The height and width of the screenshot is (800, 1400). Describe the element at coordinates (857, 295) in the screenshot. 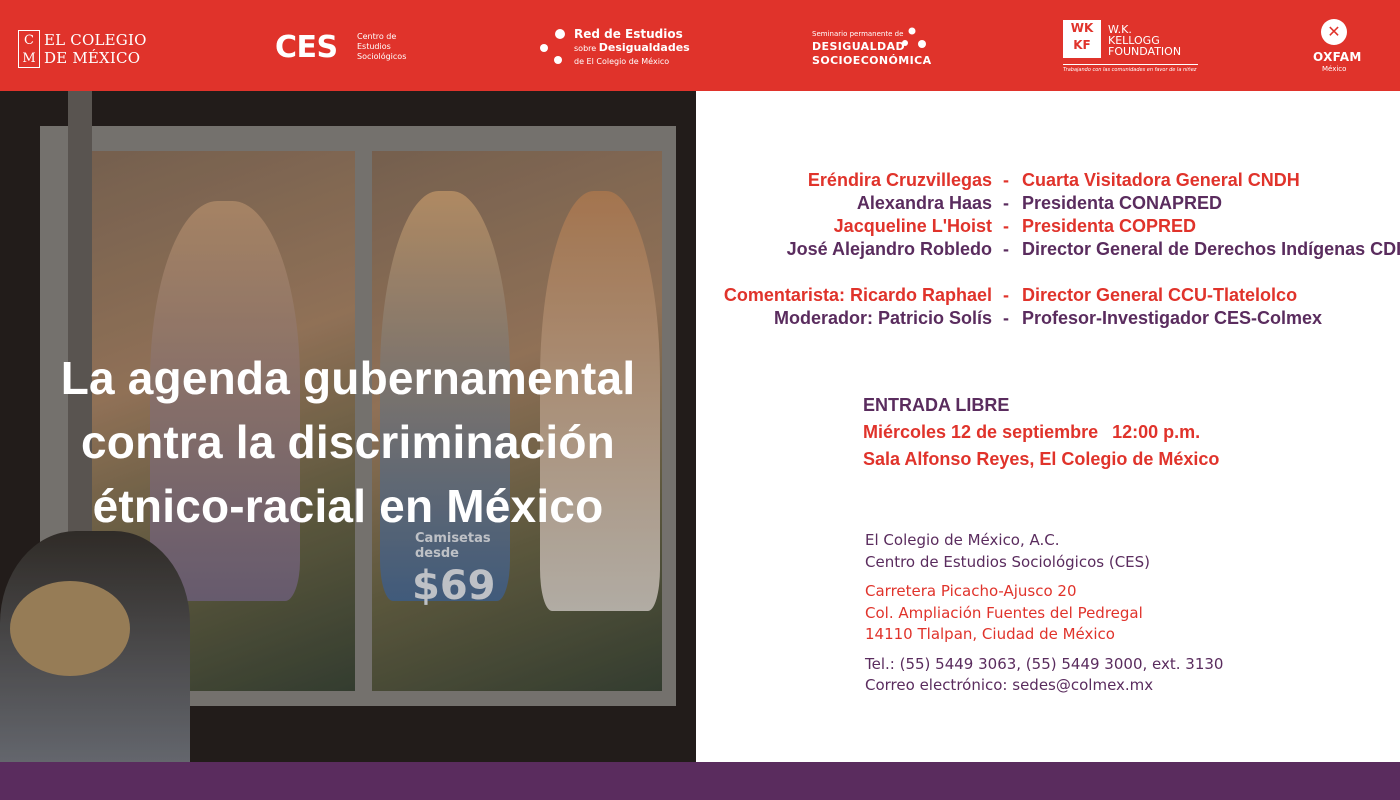

I see `discussant-name: Comentarista: Ricardo Raphael` at that location.